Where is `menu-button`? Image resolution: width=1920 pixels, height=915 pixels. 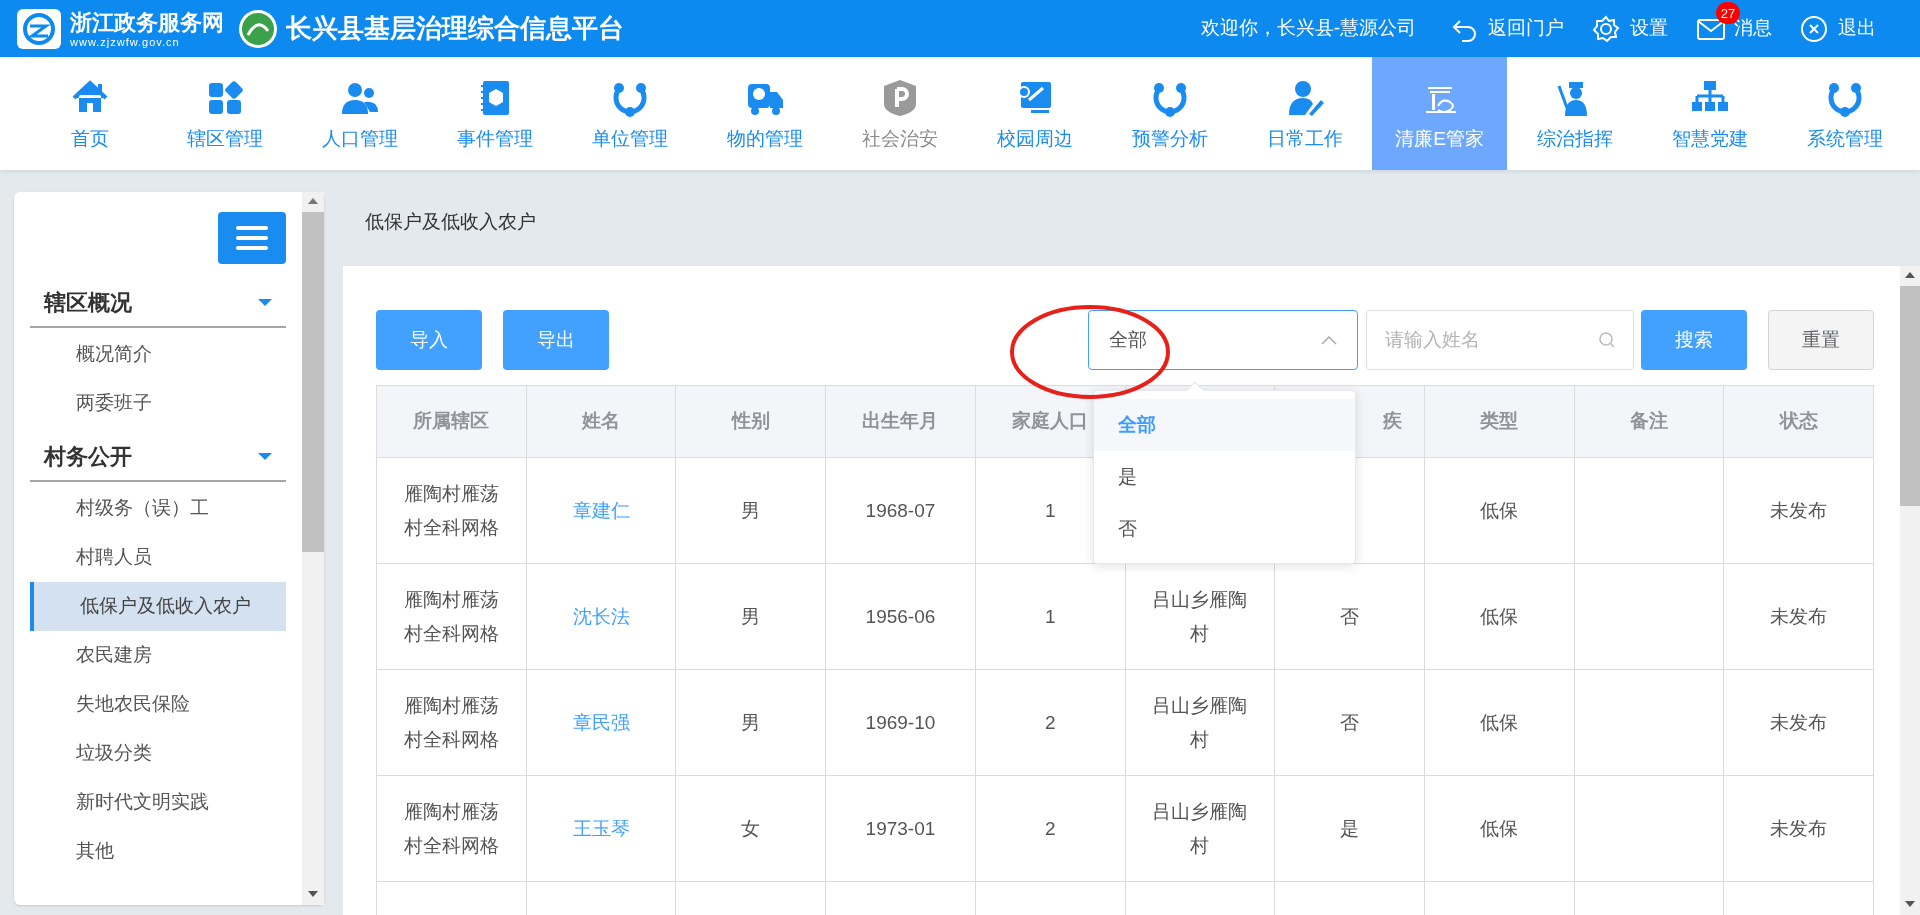 menu-button is located at coordinates (252, 238).